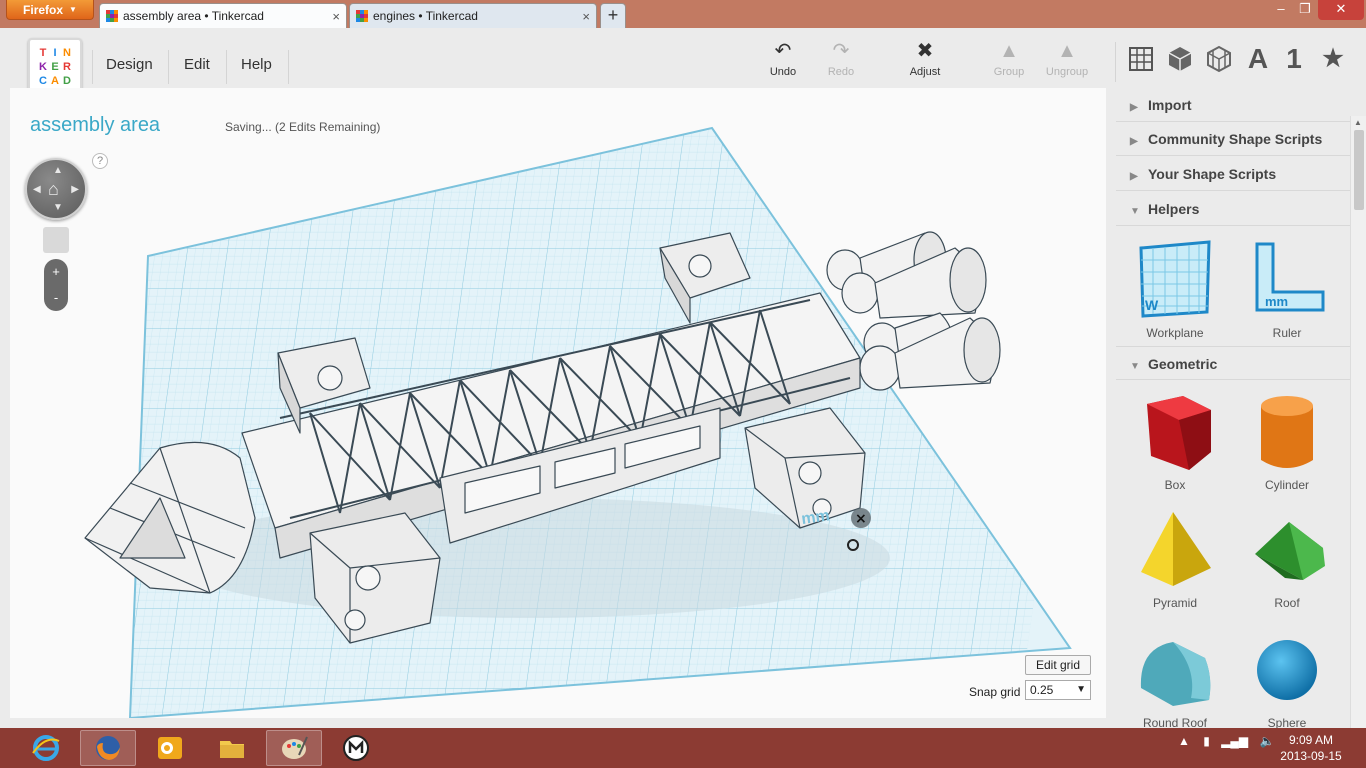 The image size is (1366, 768). I want to click on helper-ruler: mm Ruler, so click(1287, 289).